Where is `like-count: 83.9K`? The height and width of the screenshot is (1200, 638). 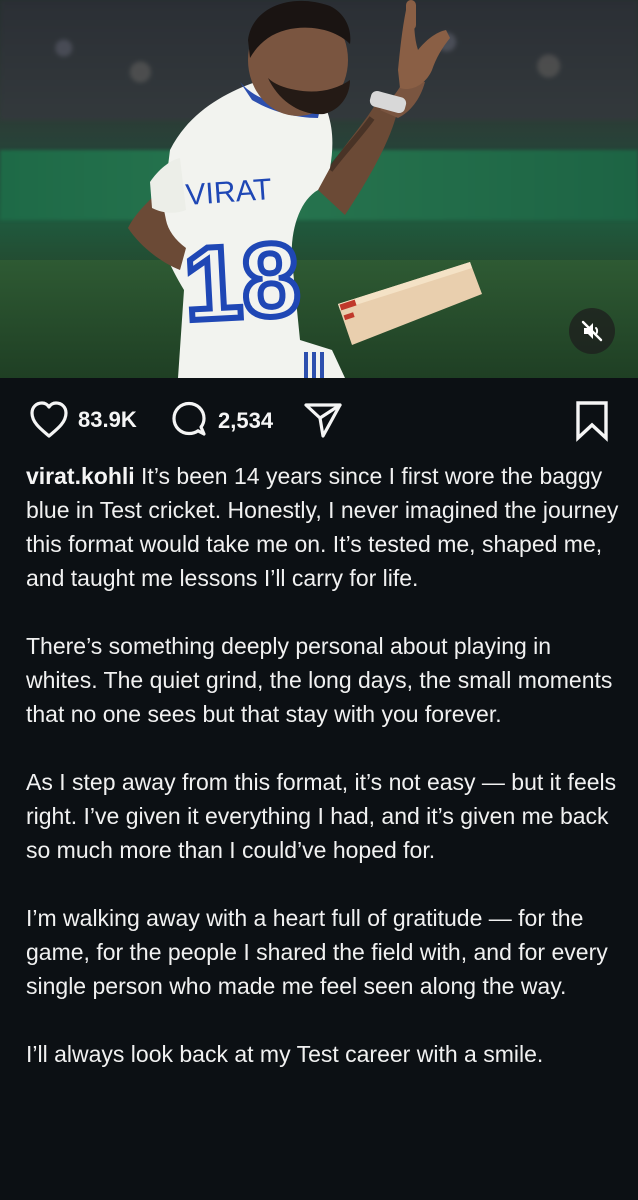 like-count: 83.9K is located at coordinates (107, 419).